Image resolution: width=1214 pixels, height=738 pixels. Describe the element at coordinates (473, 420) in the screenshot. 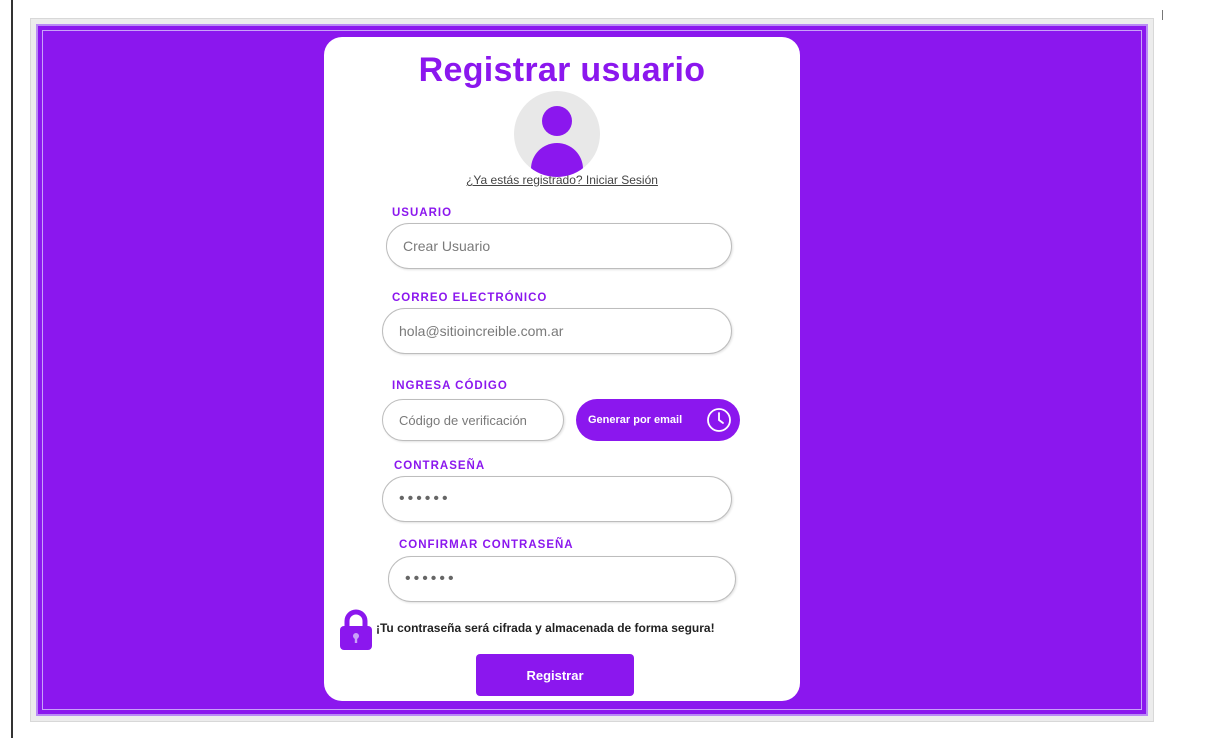

I see `verification-code-input` at that location.